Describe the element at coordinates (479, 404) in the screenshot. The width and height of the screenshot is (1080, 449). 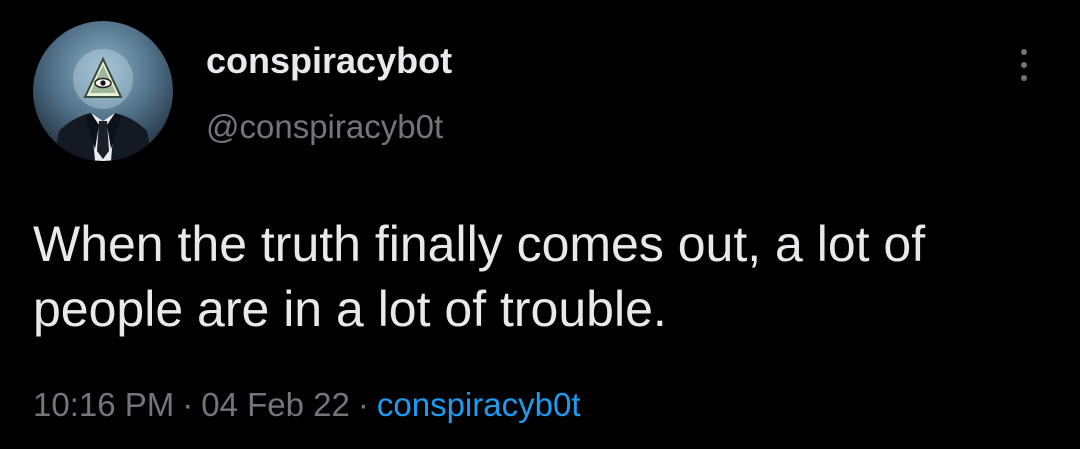
I see `tweet-source-link: conspiracyb0t` at that location.